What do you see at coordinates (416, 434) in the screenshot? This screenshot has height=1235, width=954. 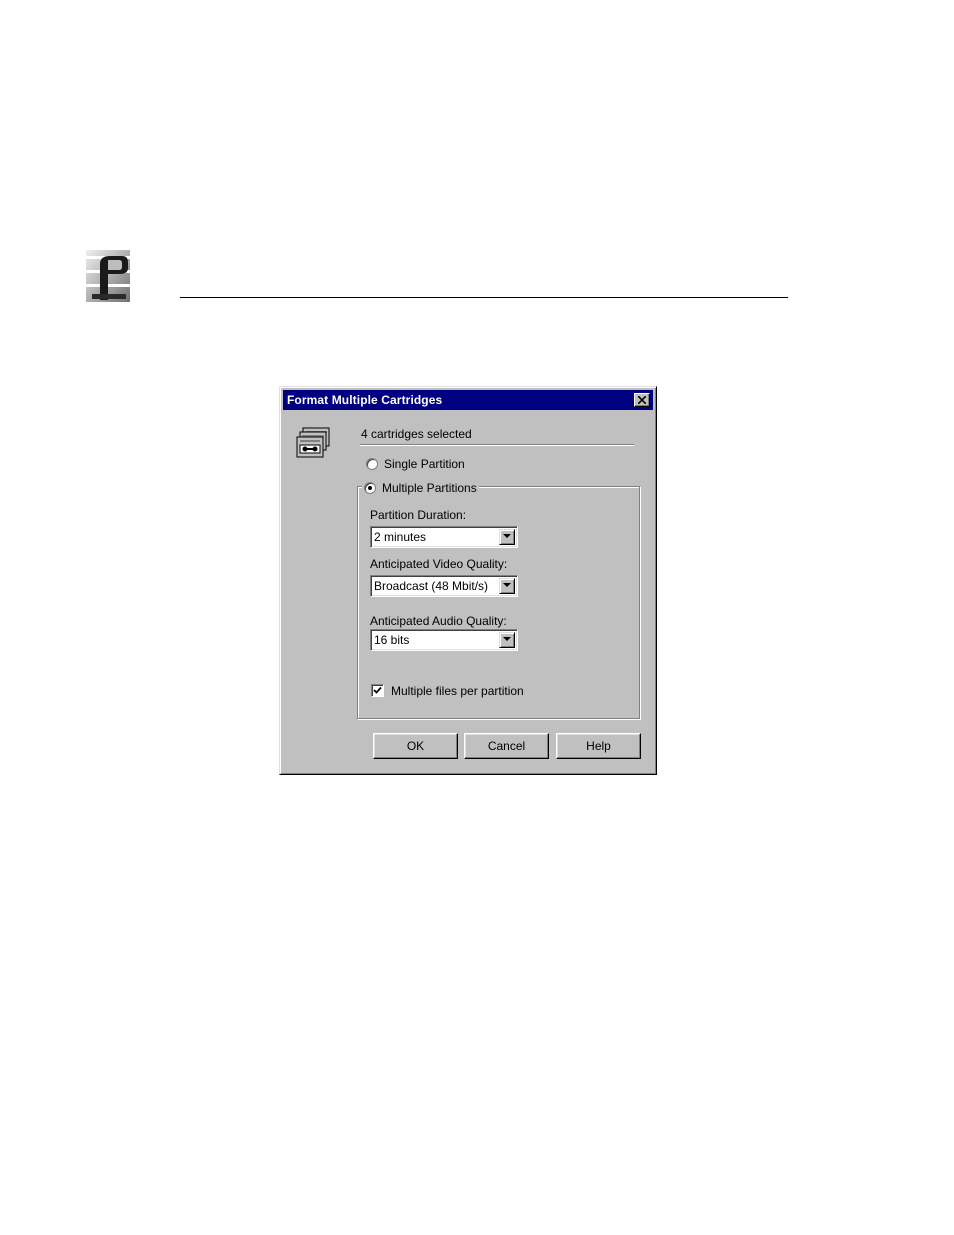 I see `selected-count-text: 4 cartridges selected` at bounding box center [416, 434].